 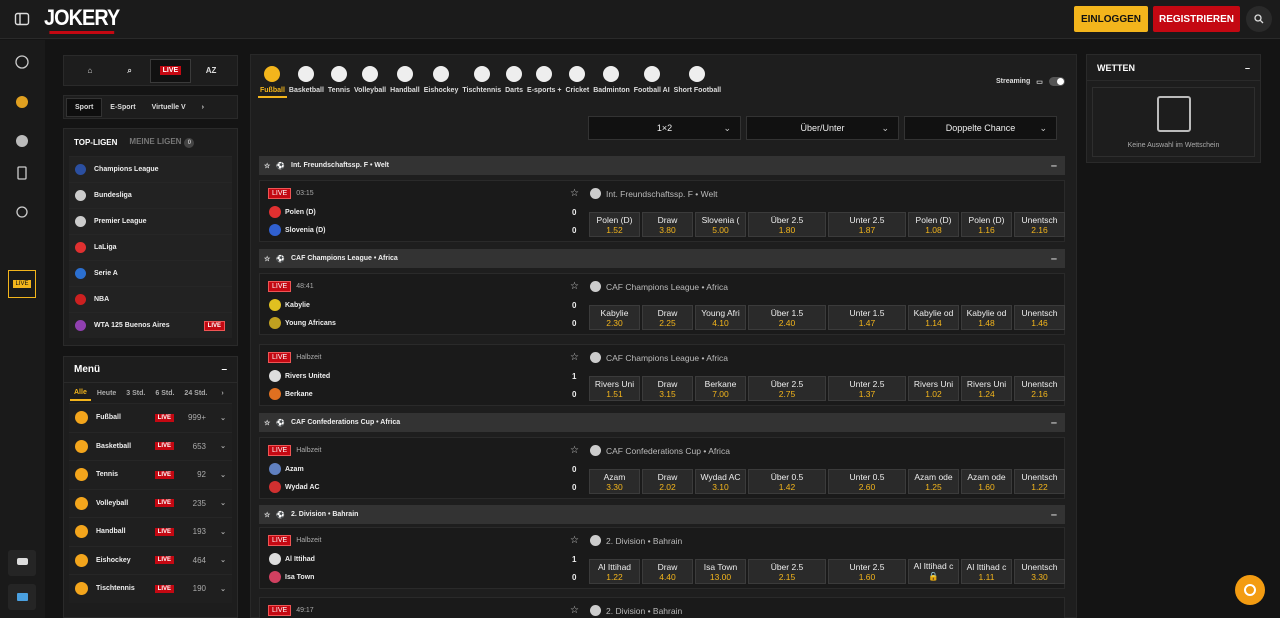 I want to click on search-nav-icon: ⌕, so click(x=130, y=71).